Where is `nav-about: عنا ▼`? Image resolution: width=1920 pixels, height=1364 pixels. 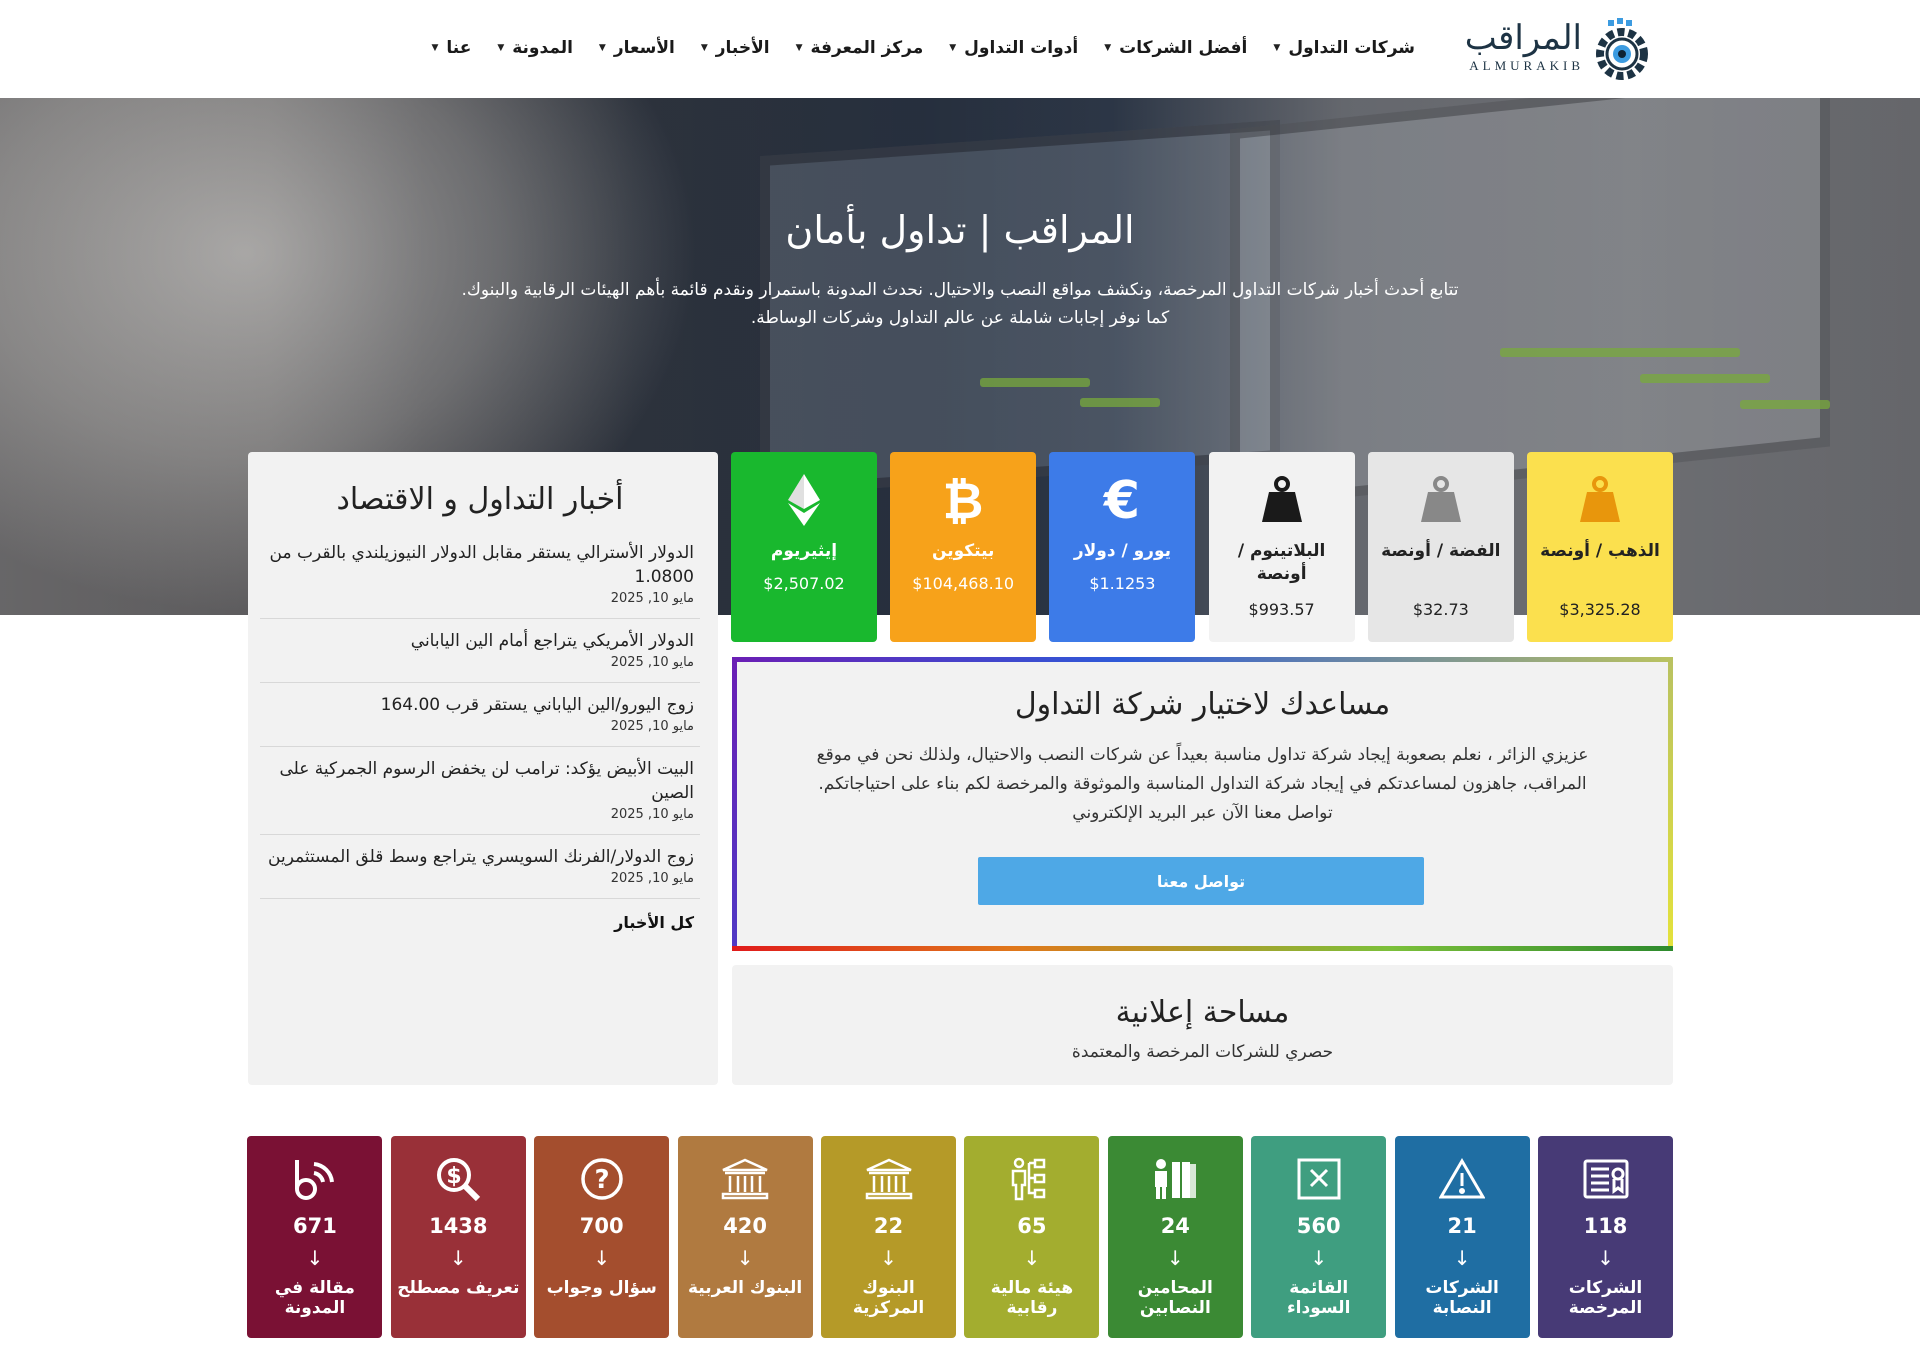 nav-about: عنا ▼ is located at coordinates (451, 48).